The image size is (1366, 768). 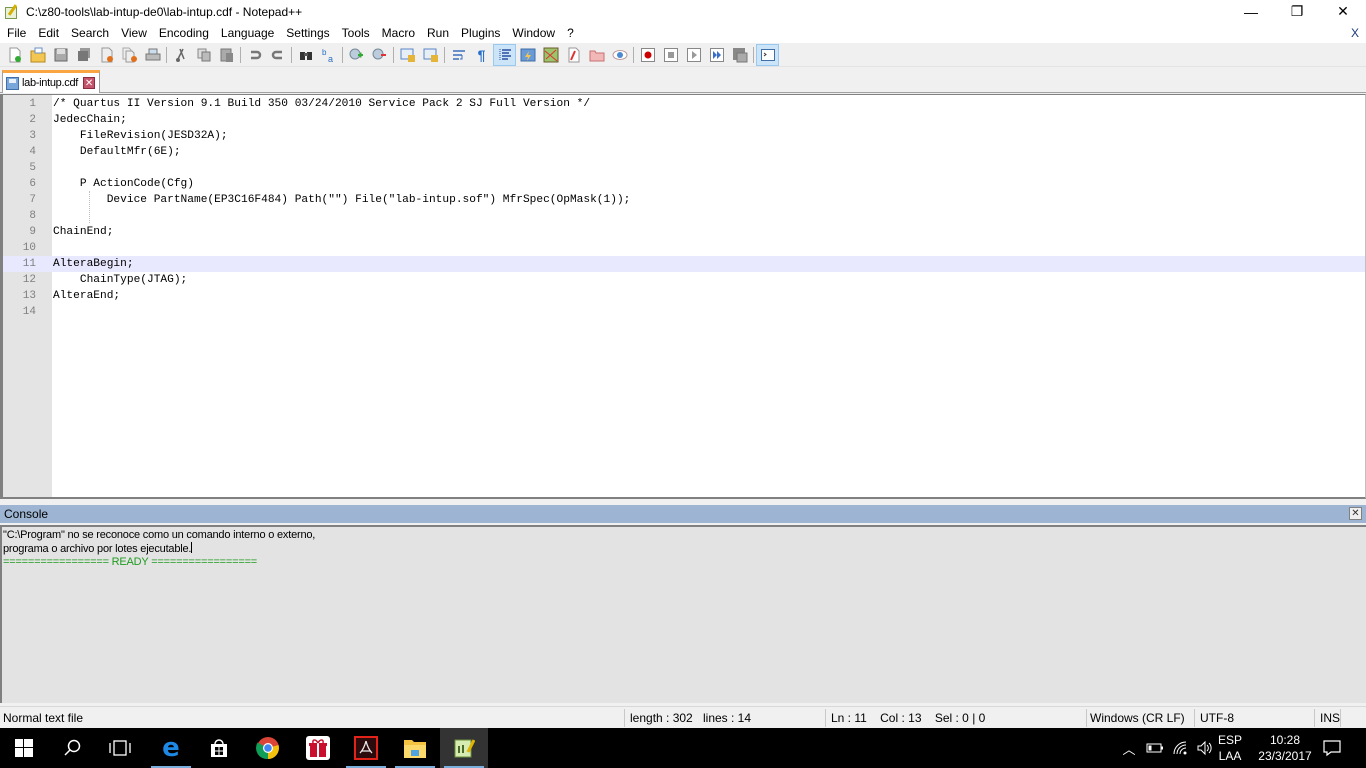 What do you see at coordinates (464, 748) in the screenshot?
I see `notepadpp-taskbar-button` at bounding box center [464, 748].